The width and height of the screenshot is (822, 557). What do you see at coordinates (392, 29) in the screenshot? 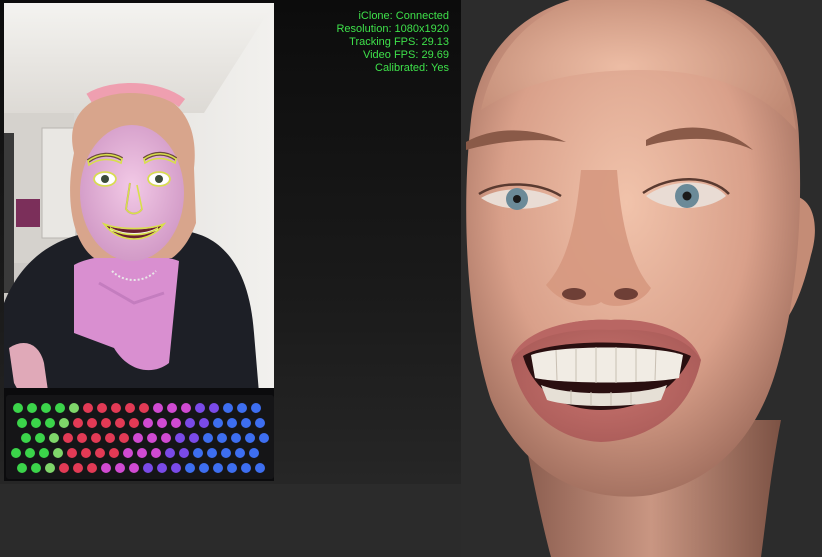
I see `resolution-status: Resolution: 1080x1920` at bounding box center [392, 29].